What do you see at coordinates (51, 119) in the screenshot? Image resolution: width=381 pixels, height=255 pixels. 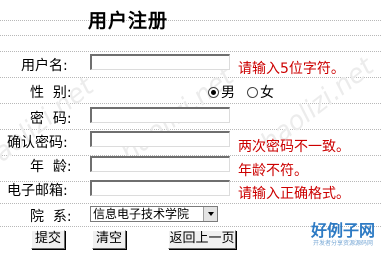 I see `password-label: 密 码:` at bounding box center [51, 119].